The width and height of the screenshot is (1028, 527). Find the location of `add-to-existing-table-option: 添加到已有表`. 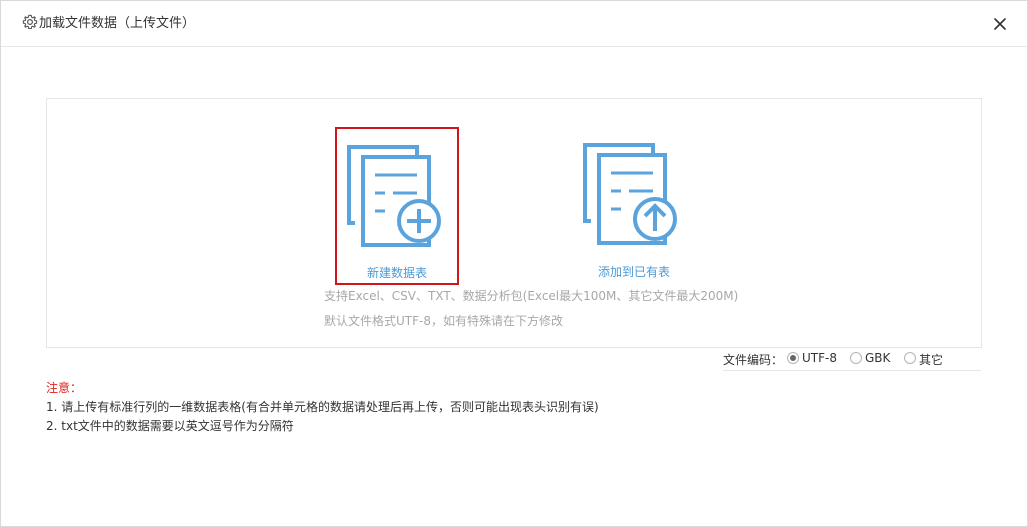

add-to-existing-table-option: 添加到已有表 is located at coordinates (634, 206).